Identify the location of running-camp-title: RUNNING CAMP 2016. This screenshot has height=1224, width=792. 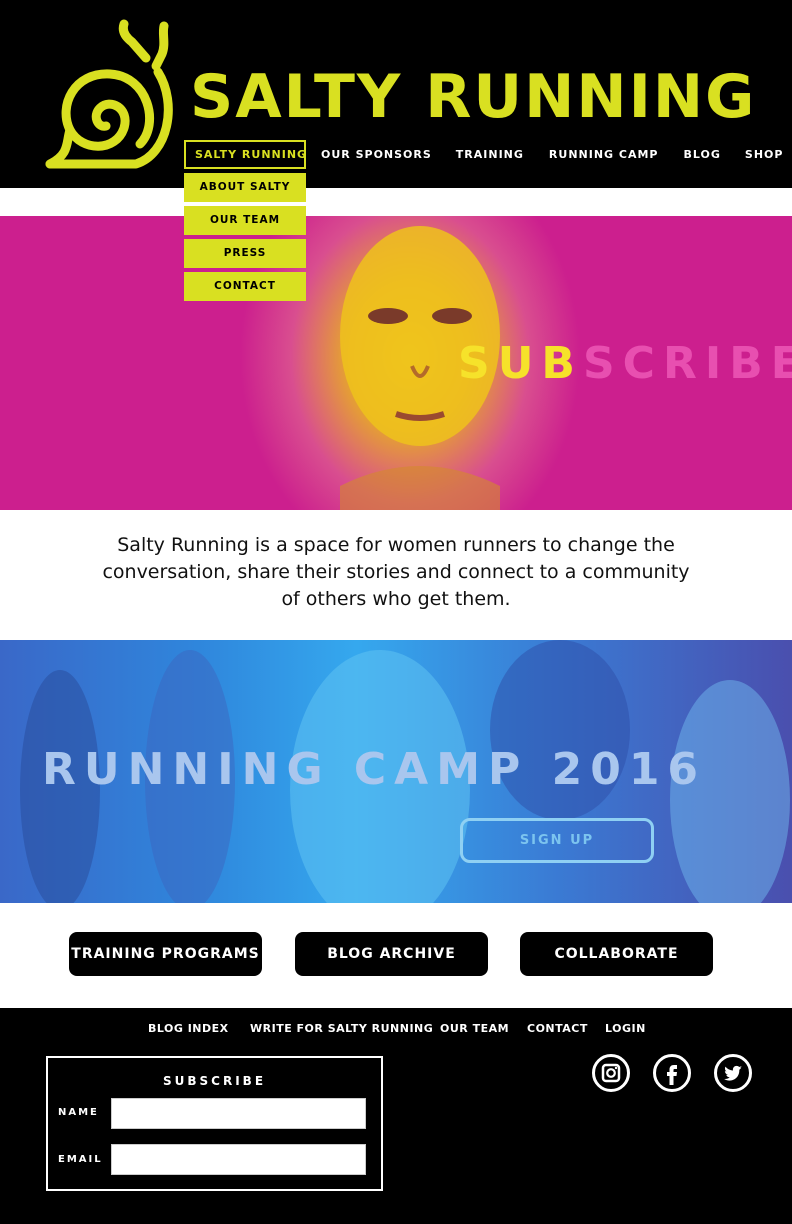
(374, 769).